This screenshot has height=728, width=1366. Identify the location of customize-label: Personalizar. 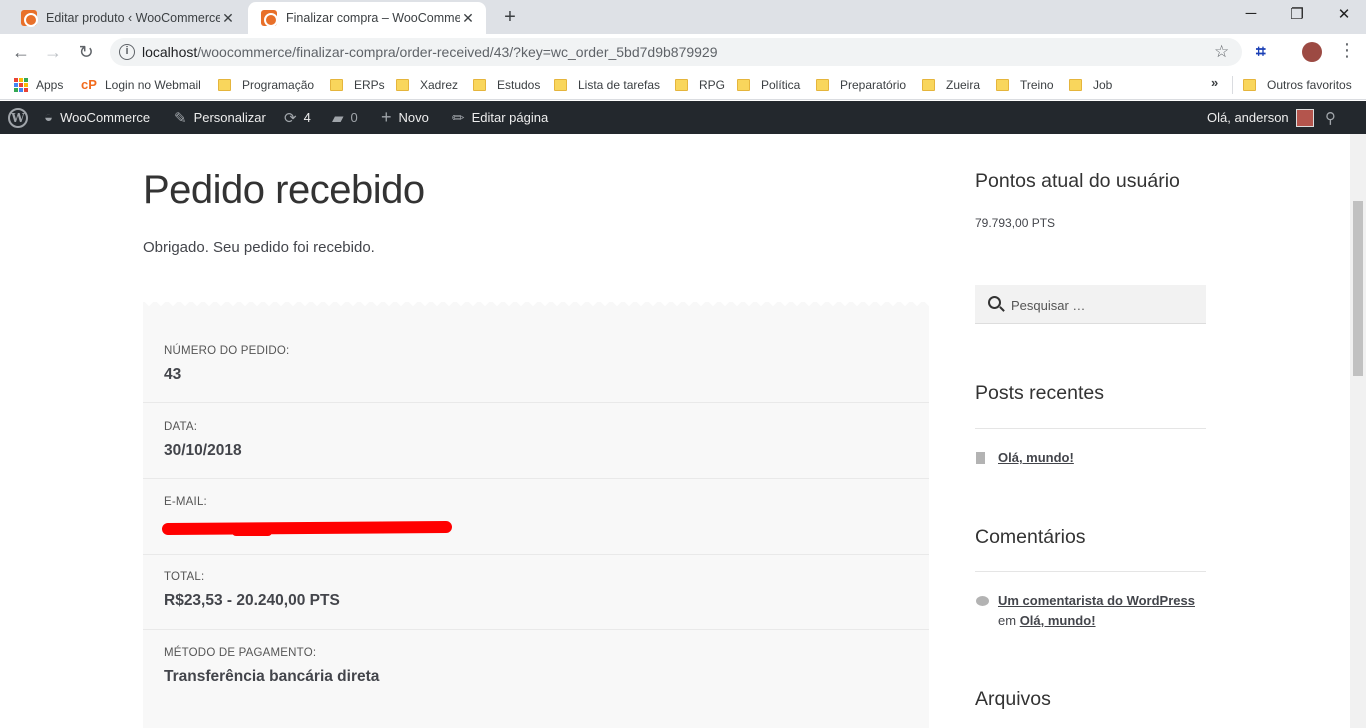
(229, 117).